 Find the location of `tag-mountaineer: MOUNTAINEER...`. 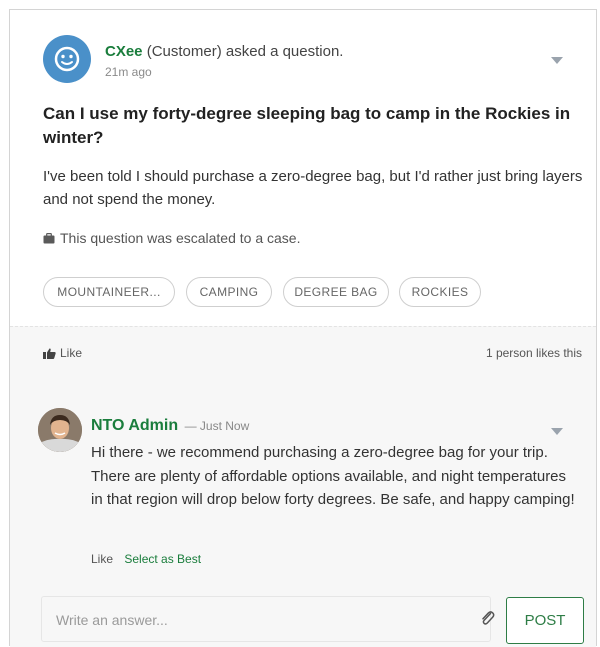

tag-mountaineer: MOUNTAINEER... is located at coordinates (109, 292).